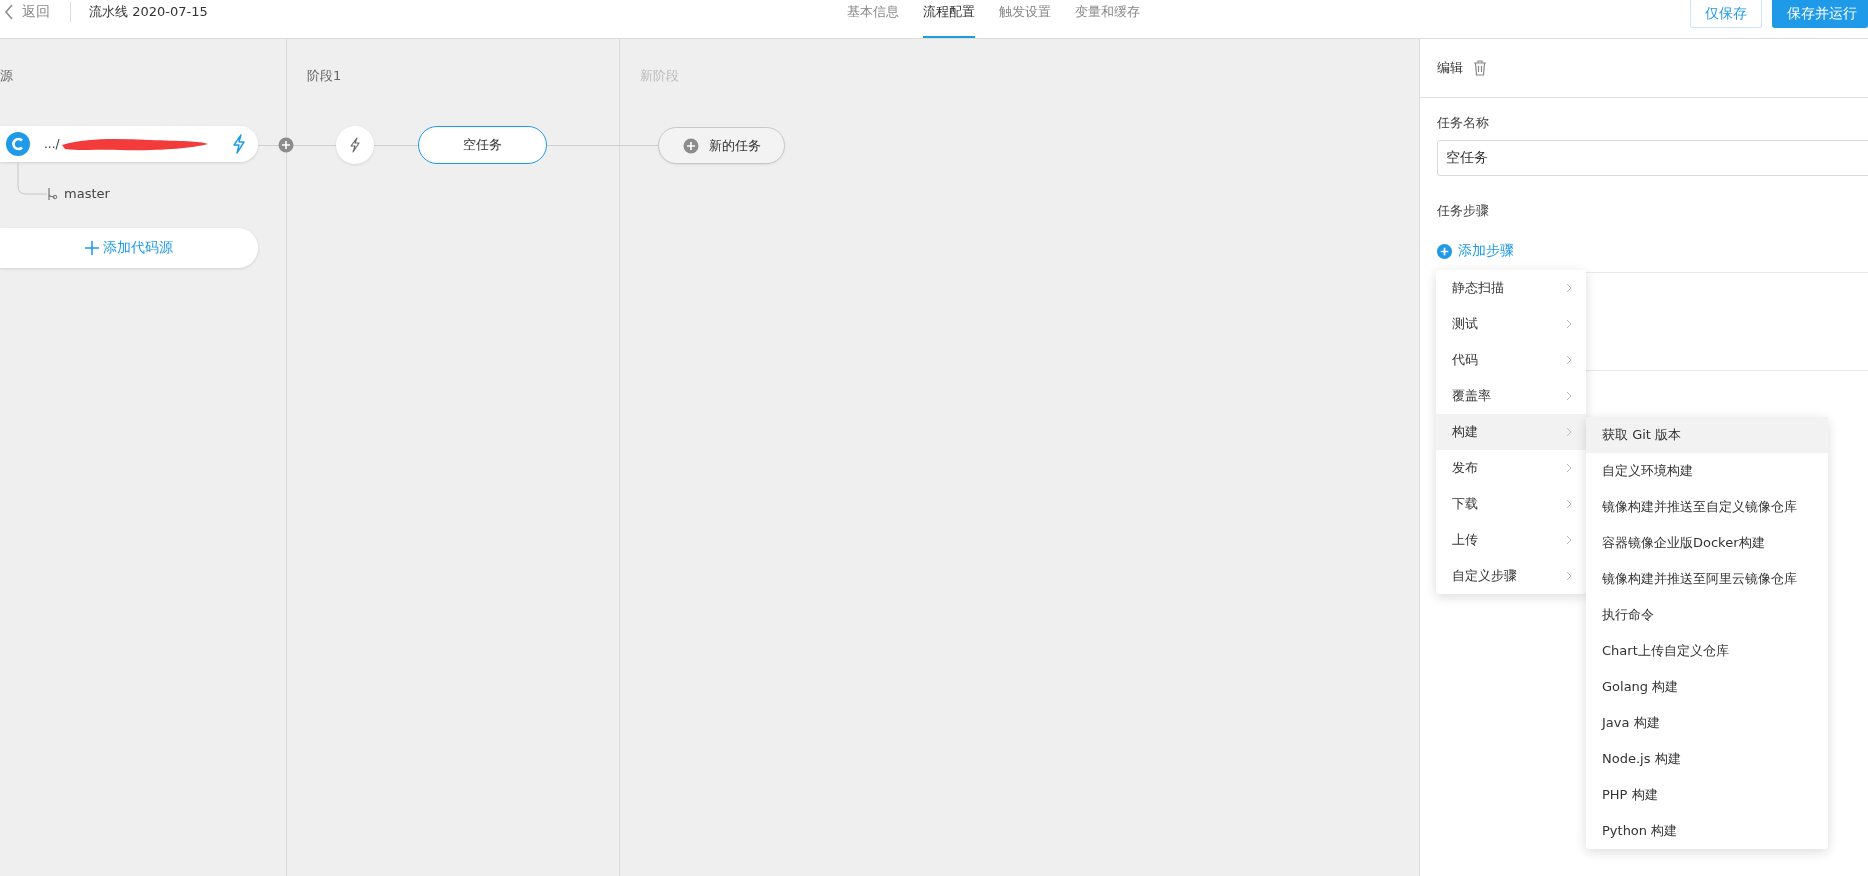 The height and width of the screenshot is (876, 1868). Describe the element at coordinates (1707, 507) in the screenshot. I see `menu-item: 镜像构建并推送至自定义镜像仓库` at that location.